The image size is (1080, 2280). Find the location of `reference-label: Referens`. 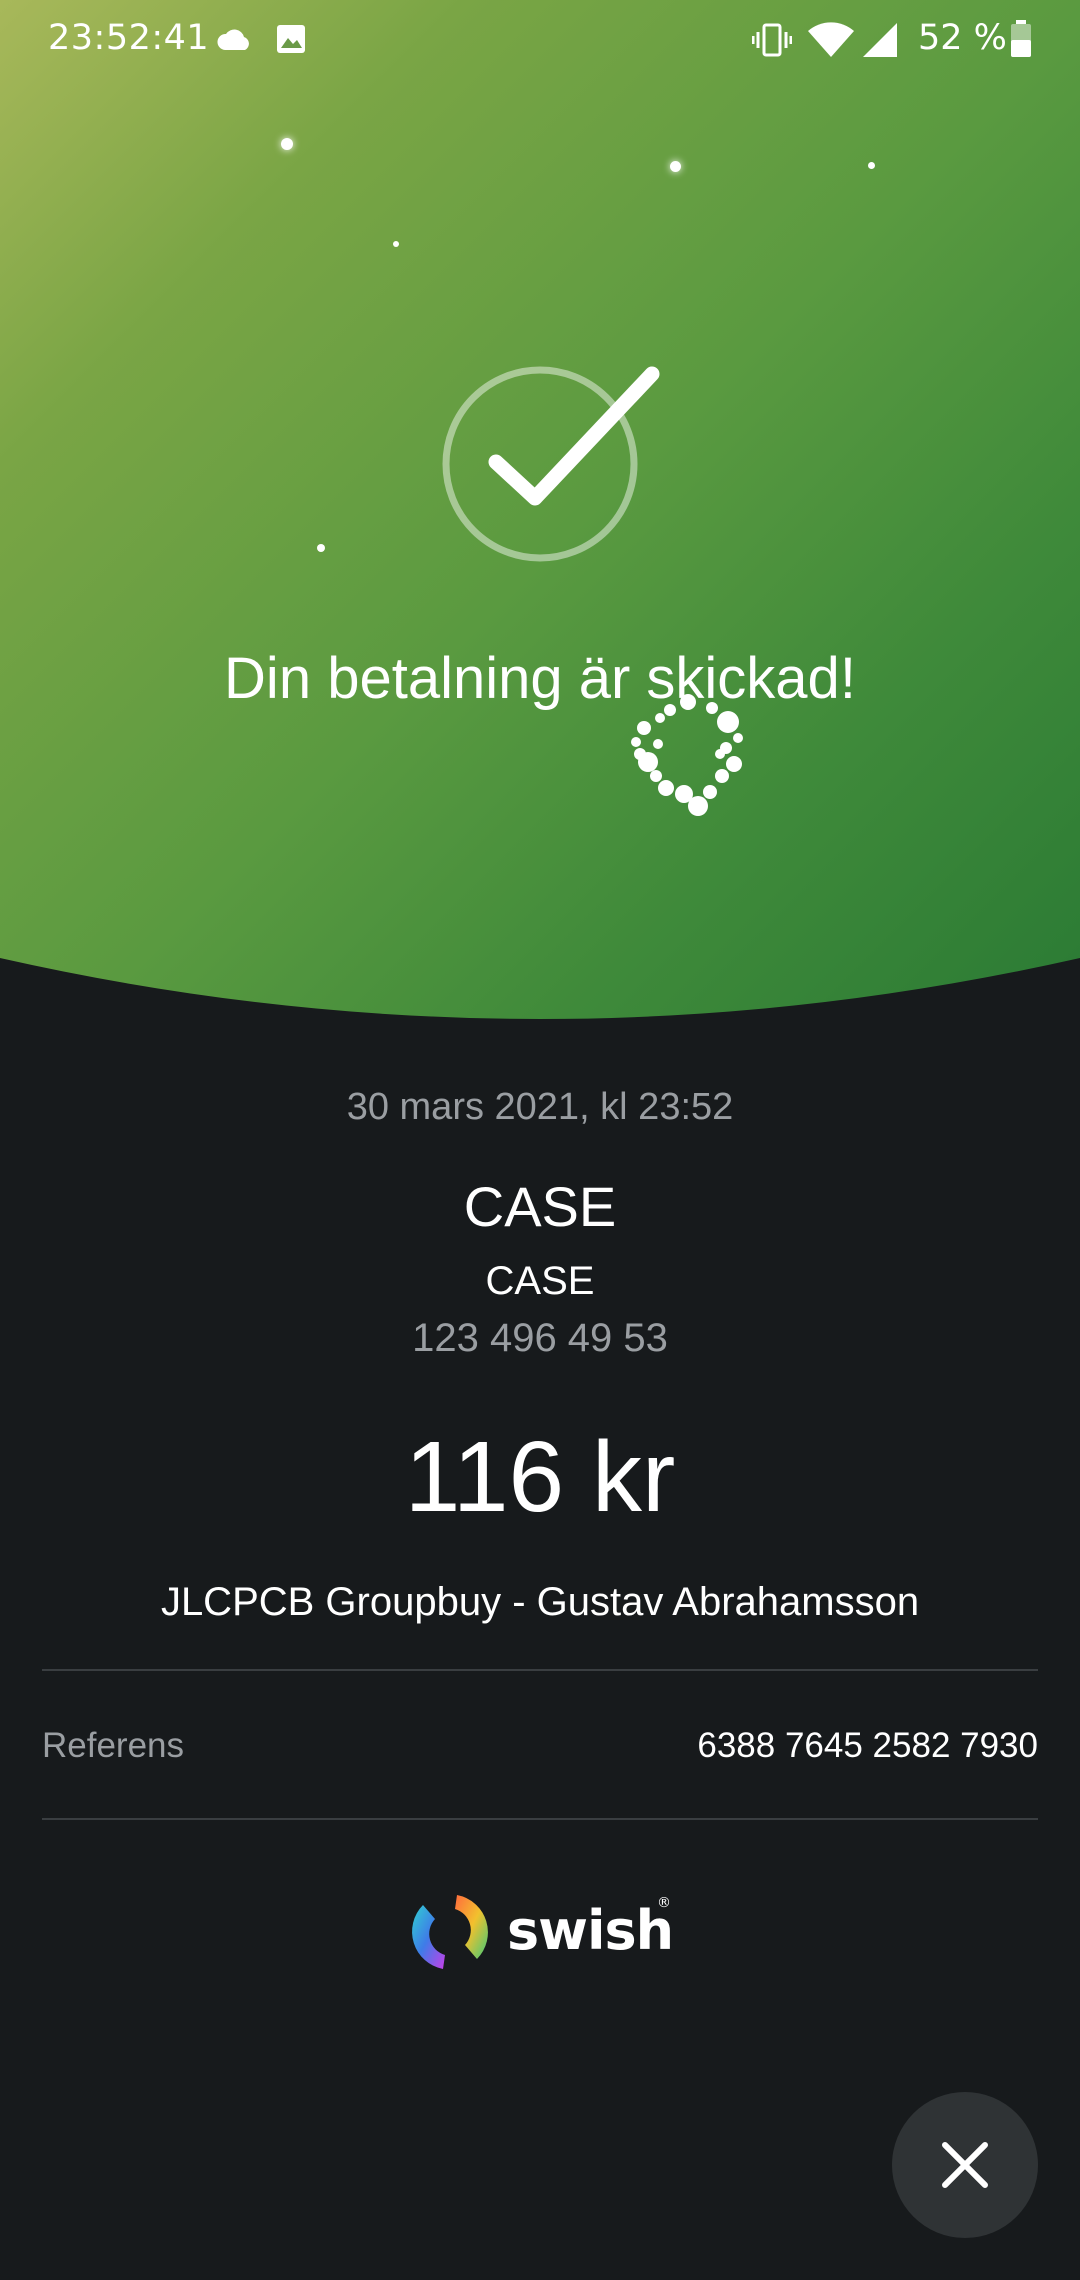

reference-label: Referens is located at coordinates (113, 1745).